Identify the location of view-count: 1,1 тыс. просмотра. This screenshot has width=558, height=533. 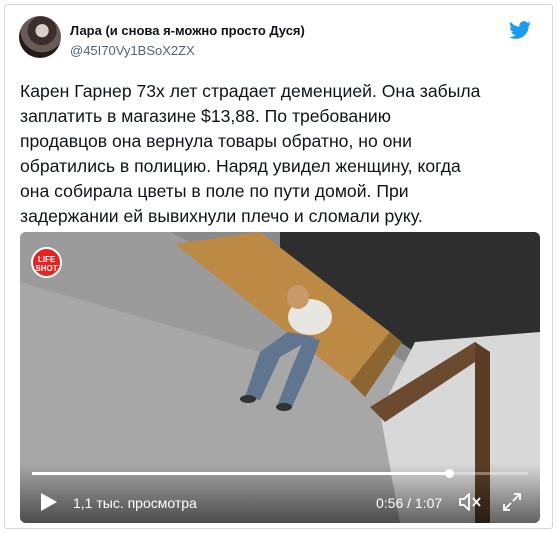
(135, 503).